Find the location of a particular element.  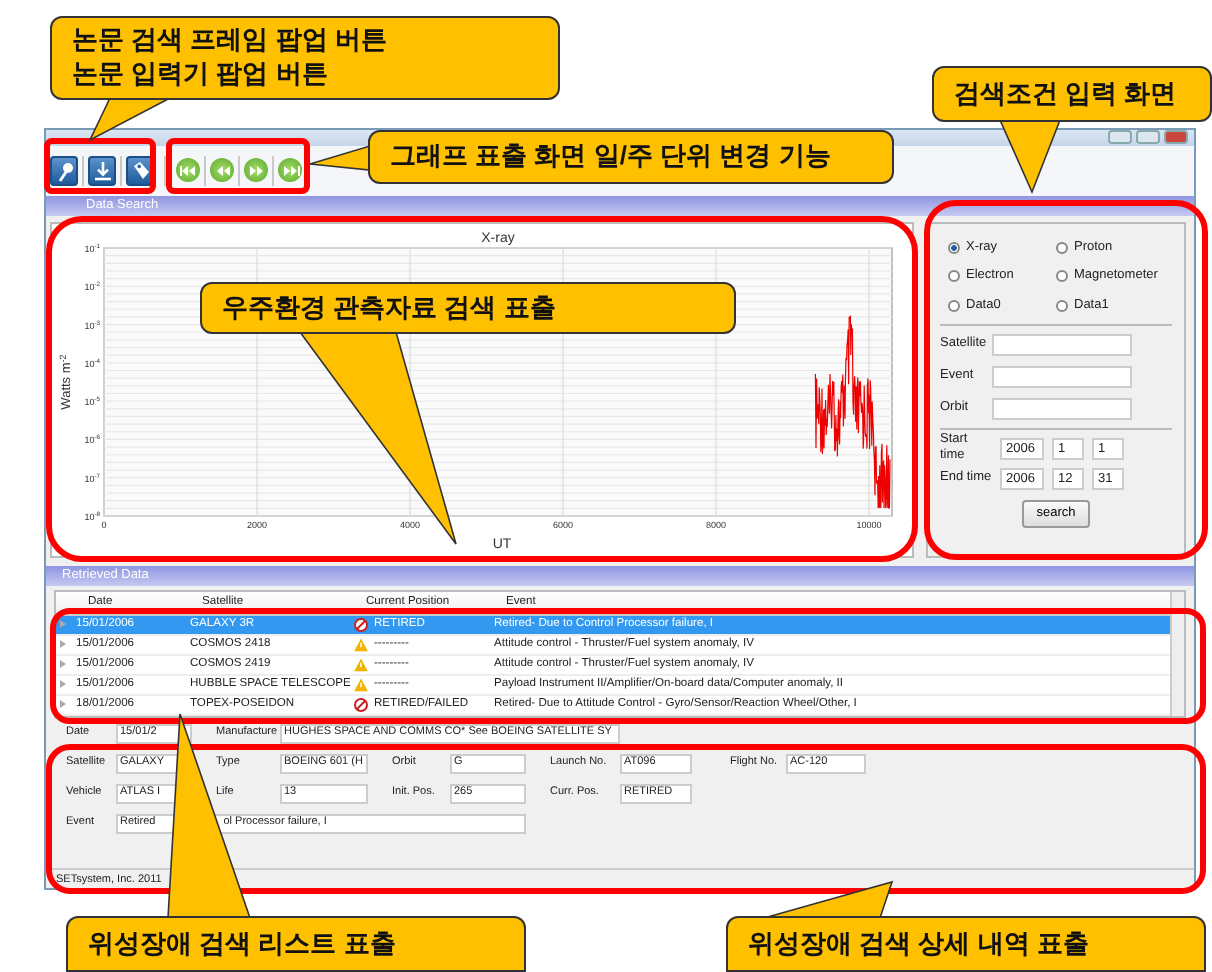

callout-text: 위성장애 검색 리스트 표출 is located at coordinates (243, 944).